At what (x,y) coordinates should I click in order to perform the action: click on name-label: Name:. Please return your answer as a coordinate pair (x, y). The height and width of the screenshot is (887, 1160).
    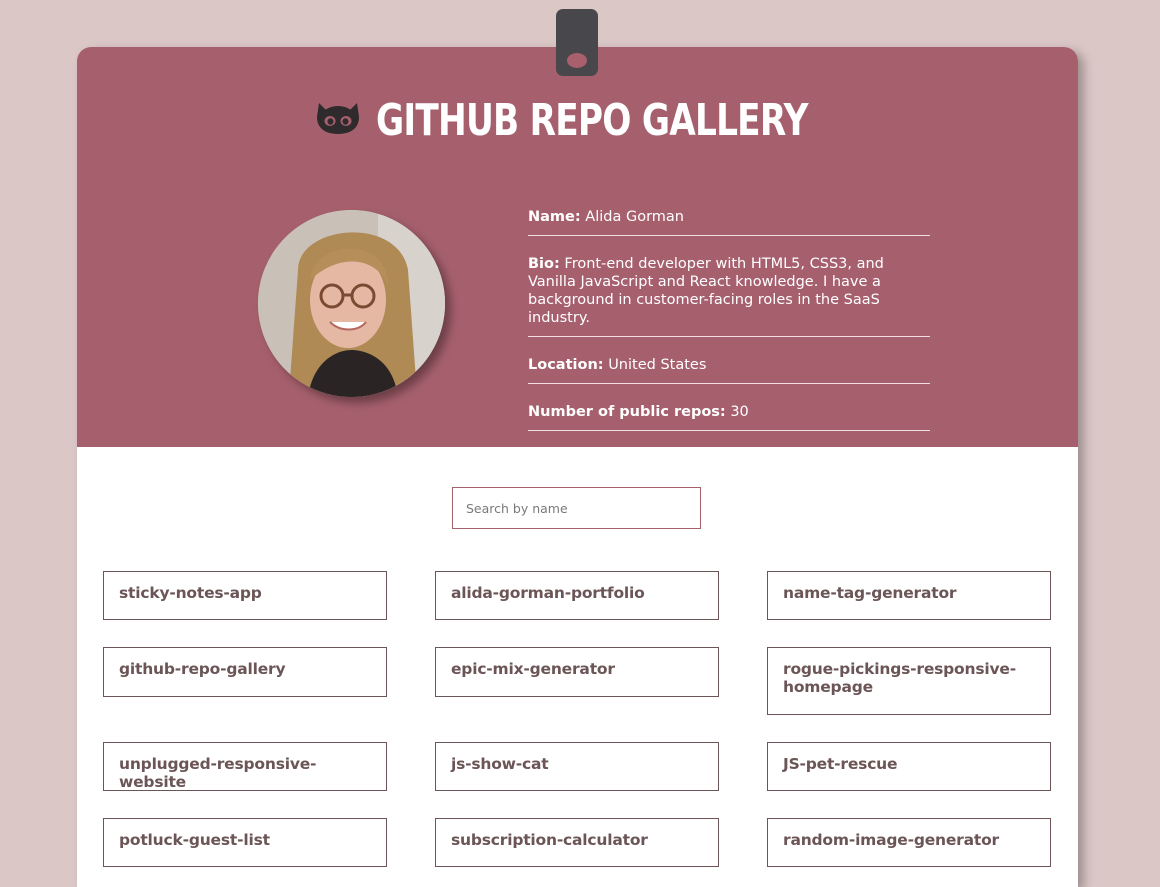
    Looking at the image, I should click on (554, 217).